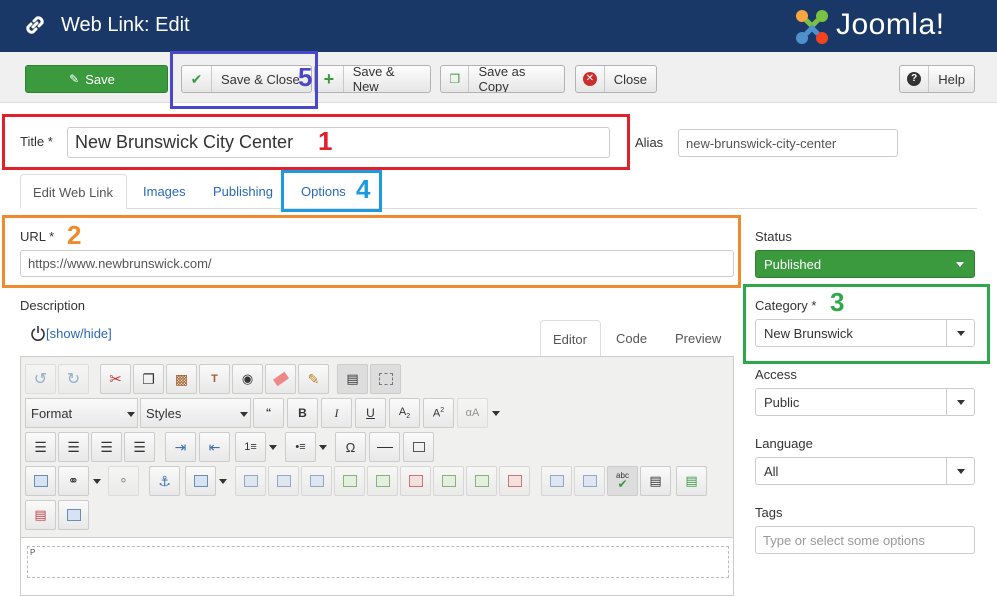 Image resolution: width=997 pixels, height=596 pixels. I want to click on cut-button: ✂, so click(115, 379).